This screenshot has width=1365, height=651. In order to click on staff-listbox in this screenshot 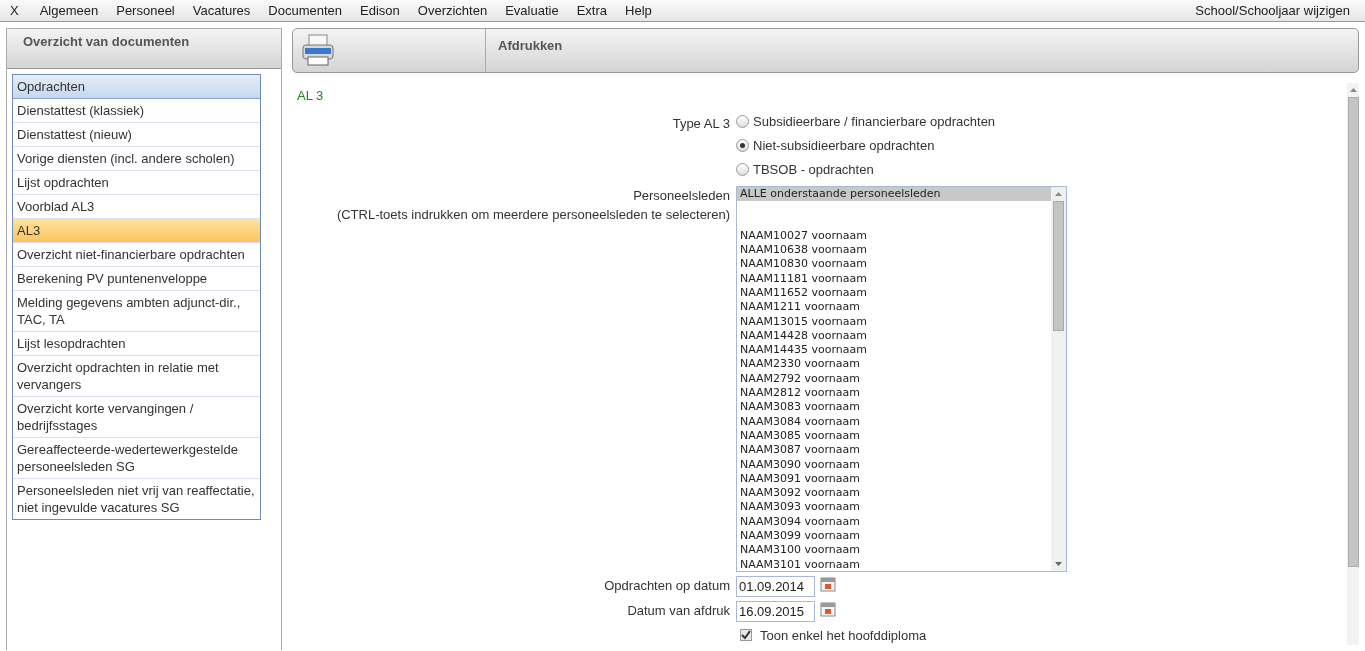, I will do `click(901, 378)`.